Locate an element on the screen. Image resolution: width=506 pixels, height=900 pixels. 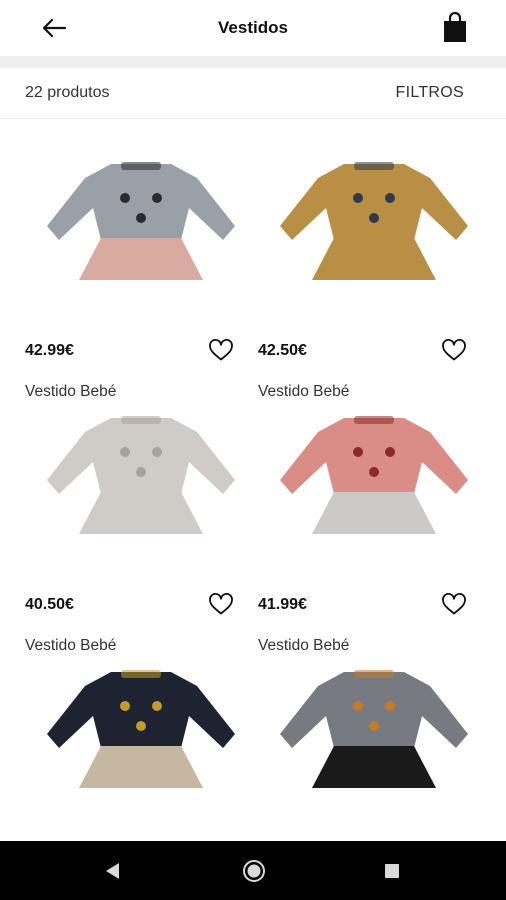
product-price: 40.50€ is located at coordinates (49, 604).